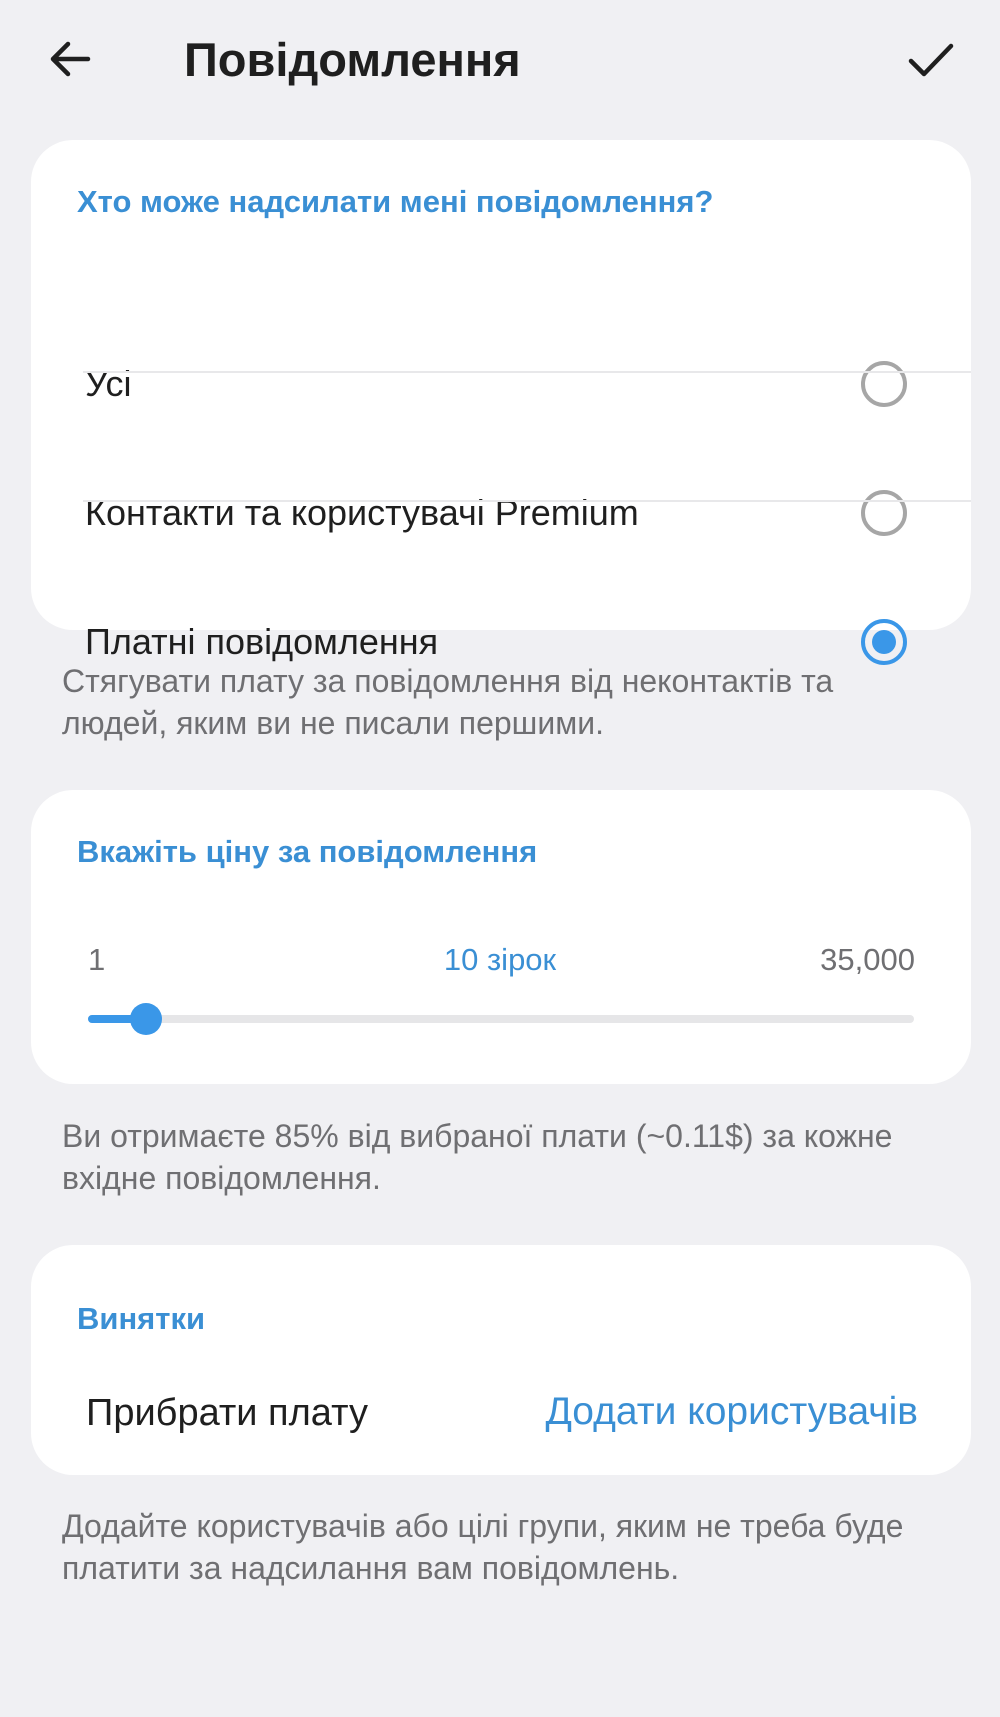 The image size is (1000, 1717). I want to click on checkmark-icon, so click(931, 60).